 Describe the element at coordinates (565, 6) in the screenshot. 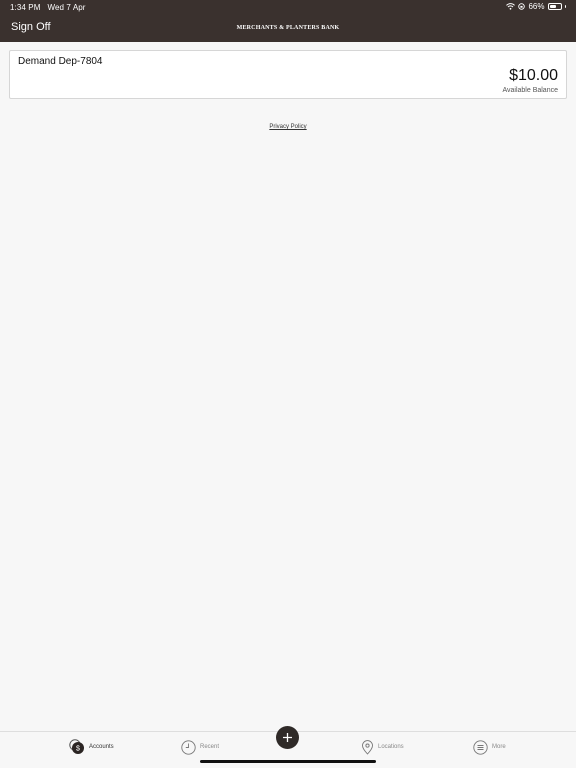

I see `battery-tip` at that location.